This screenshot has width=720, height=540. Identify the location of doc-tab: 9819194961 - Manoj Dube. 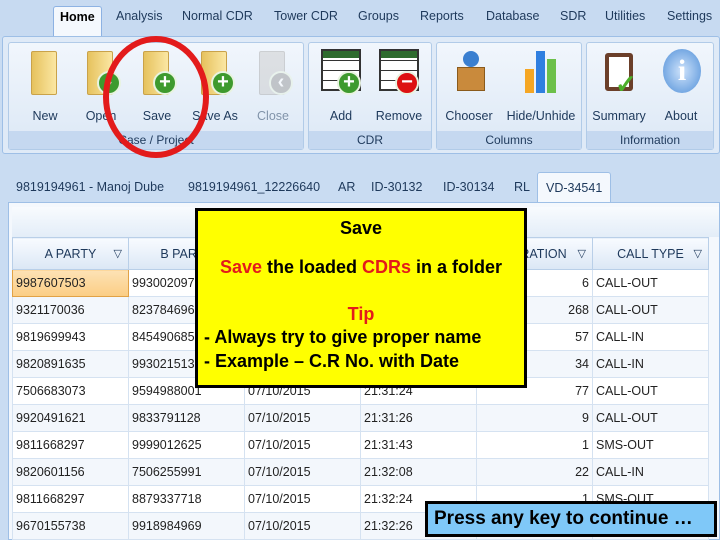
(90, 187).